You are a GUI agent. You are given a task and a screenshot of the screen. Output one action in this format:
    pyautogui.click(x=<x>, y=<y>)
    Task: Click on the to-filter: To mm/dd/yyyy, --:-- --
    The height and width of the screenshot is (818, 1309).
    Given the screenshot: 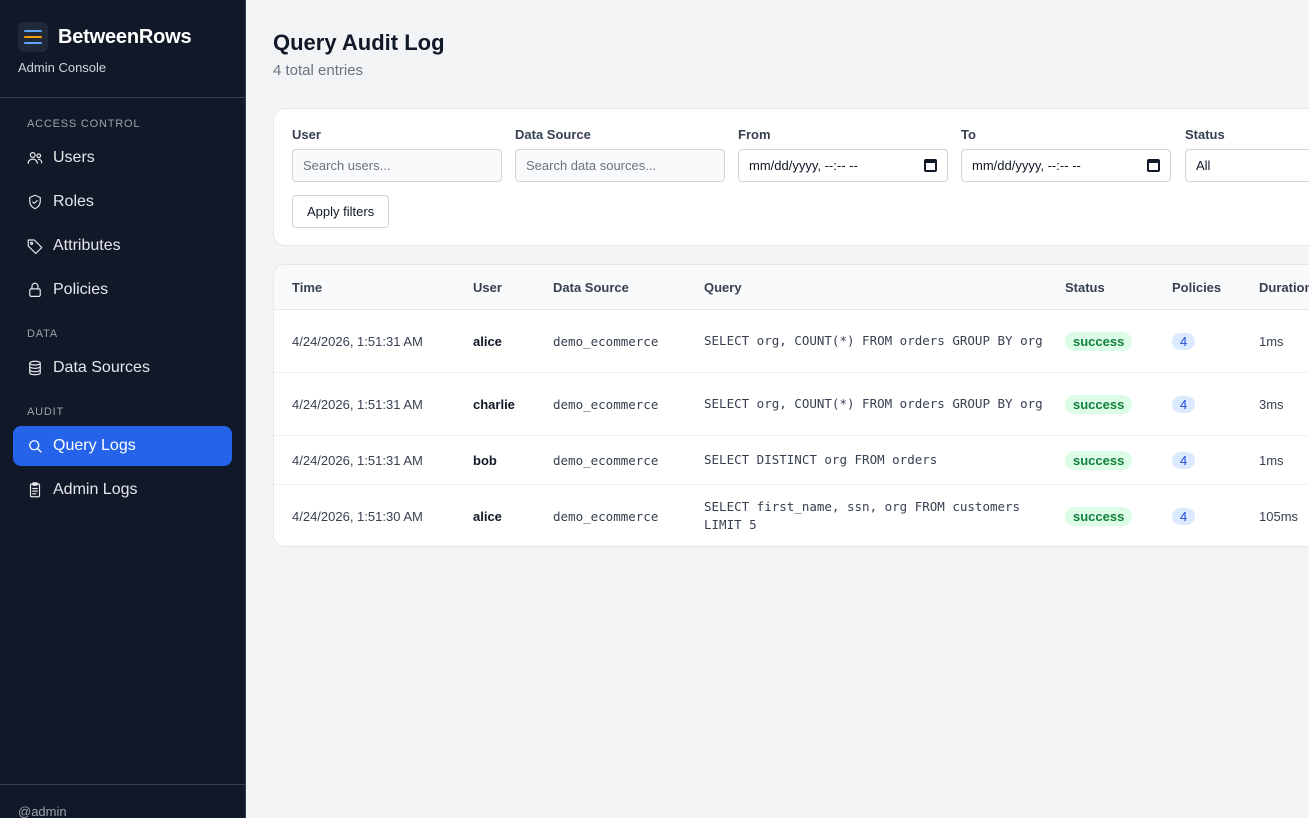 What is the action you would take?
    pyautogui.click(x=1066, y=154)
    